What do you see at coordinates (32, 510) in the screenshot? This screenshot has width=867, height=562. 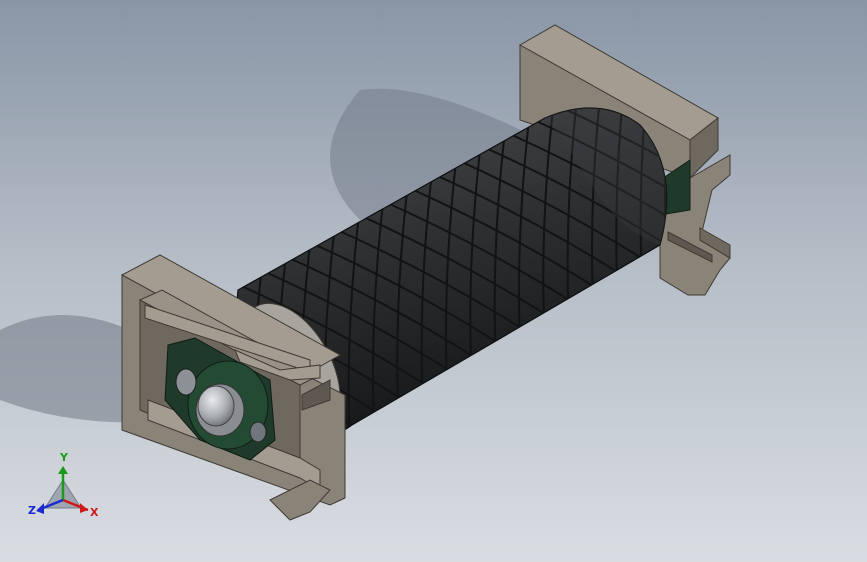 I see `triad-z-label: Z` at bounding box center [32, 510].